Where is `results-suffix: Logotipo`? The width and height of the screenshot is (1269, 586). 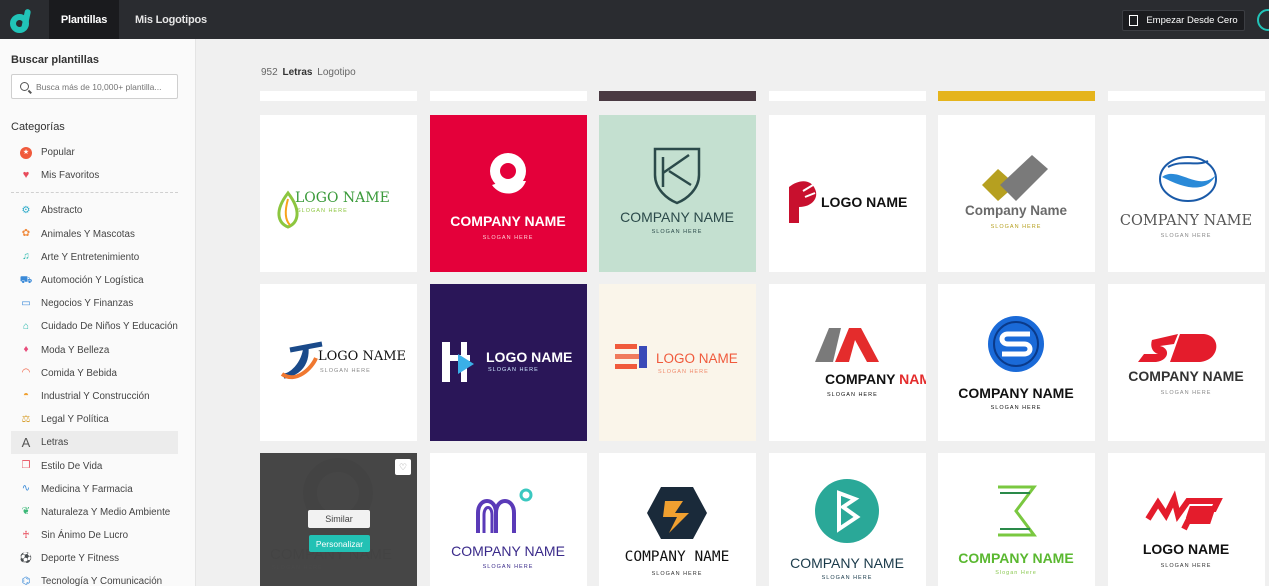
results-suffix: Logotipo is located at coordinates (336, 72).